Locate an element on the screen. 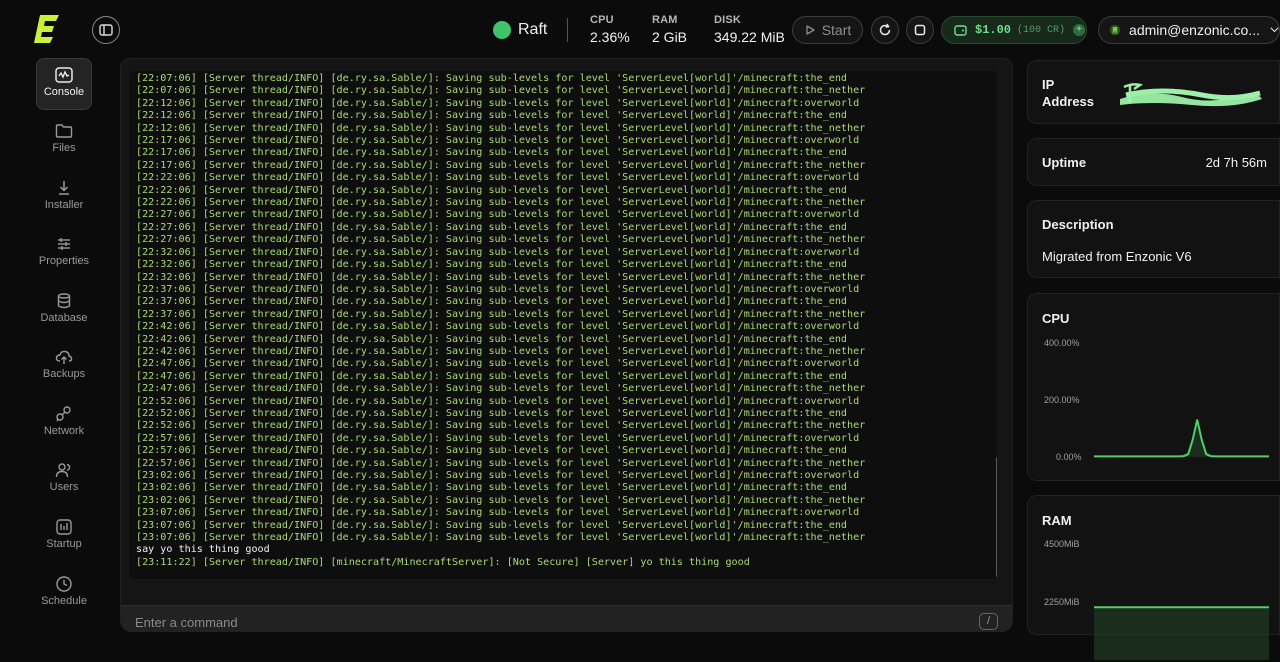 Image resolution: width=1280 pixels, height=662 pixels. command-bar: / is located at coordinates (566, 618).